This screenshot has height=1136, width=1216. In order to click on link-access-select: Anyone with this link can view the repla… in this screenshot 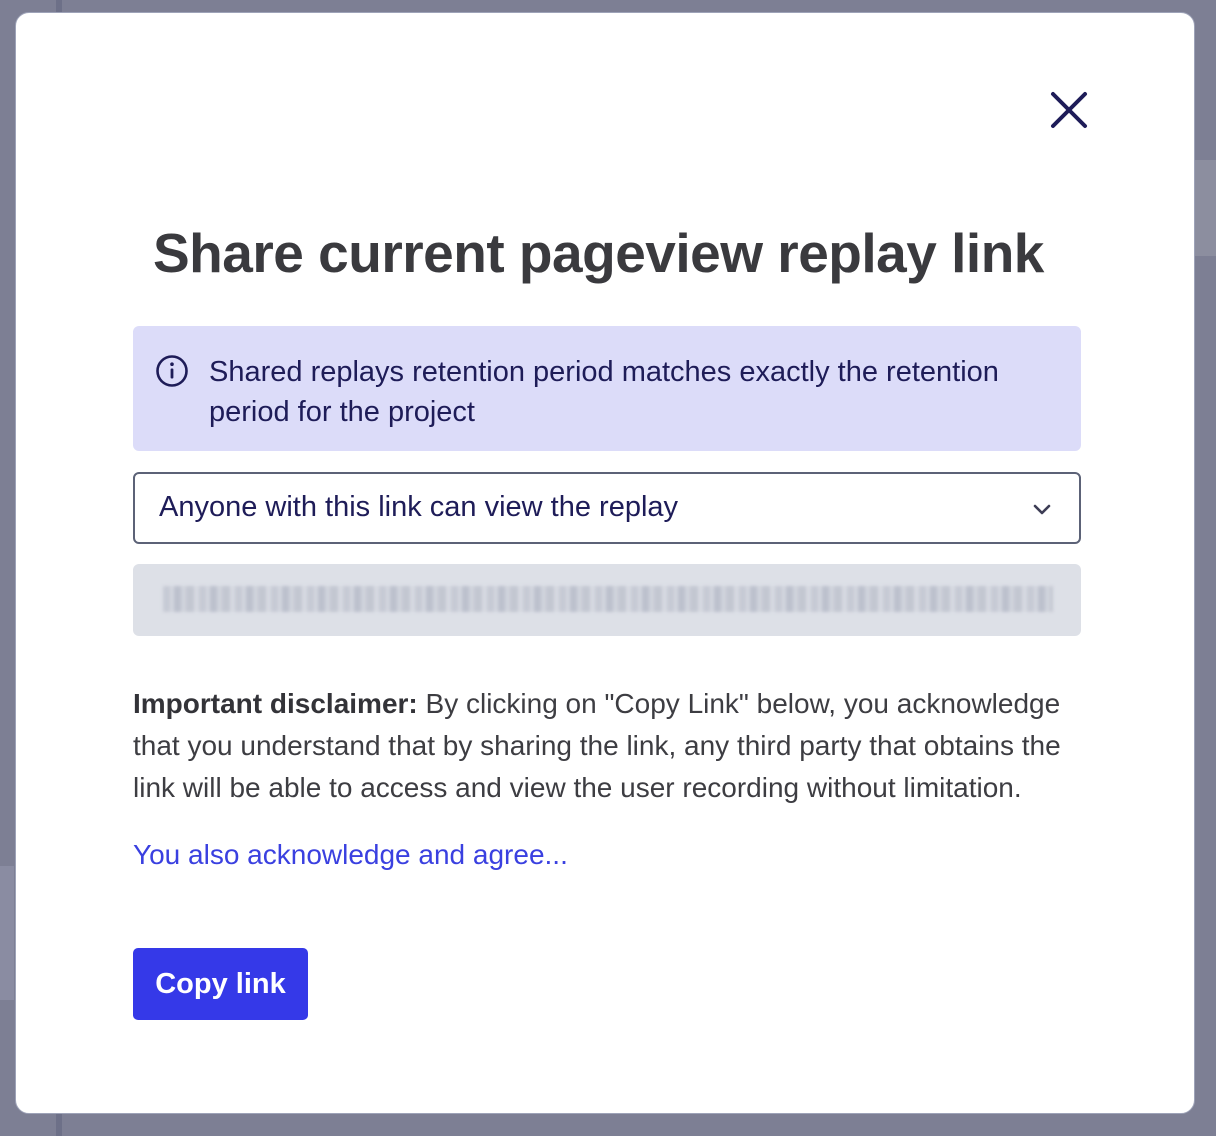, I will do `click(607, 508)`.